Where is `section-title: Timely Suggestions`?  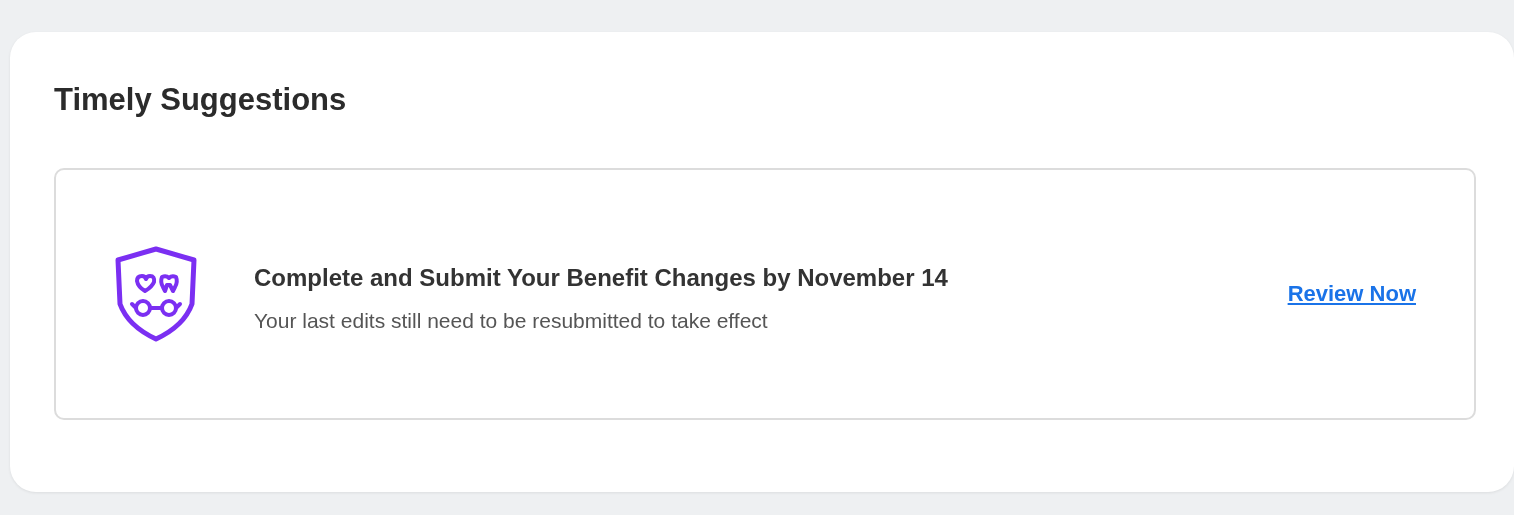
section-title: Timely Suggestions is located at coordinates (201, 100).